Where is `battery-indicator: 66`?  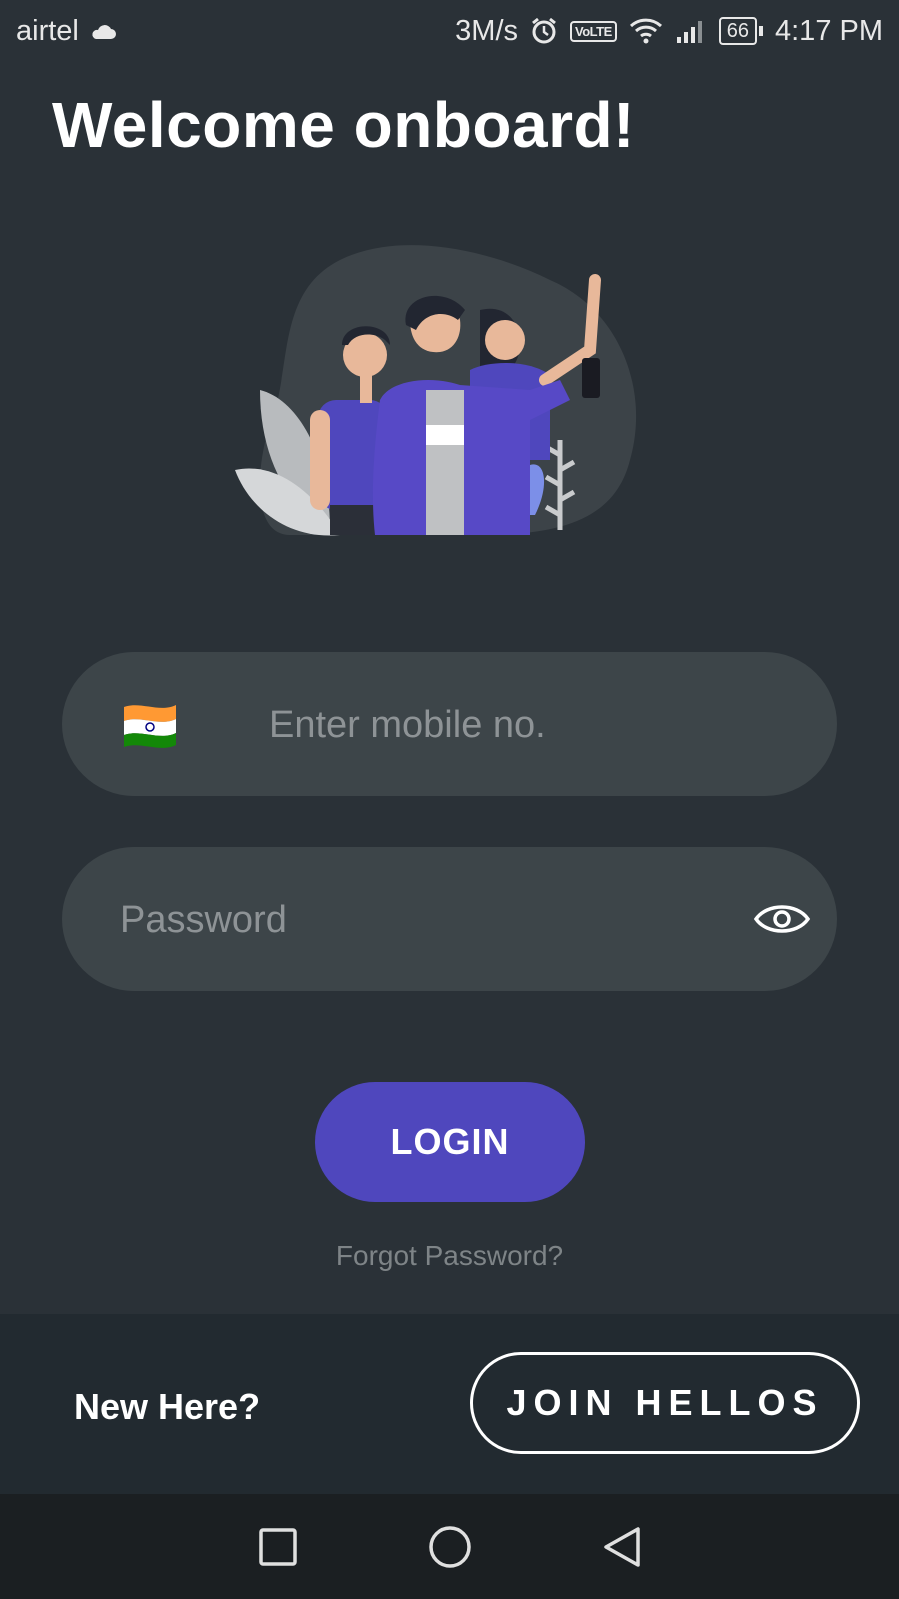
battery-indicator: 66 is located at coordinates (740, 31).